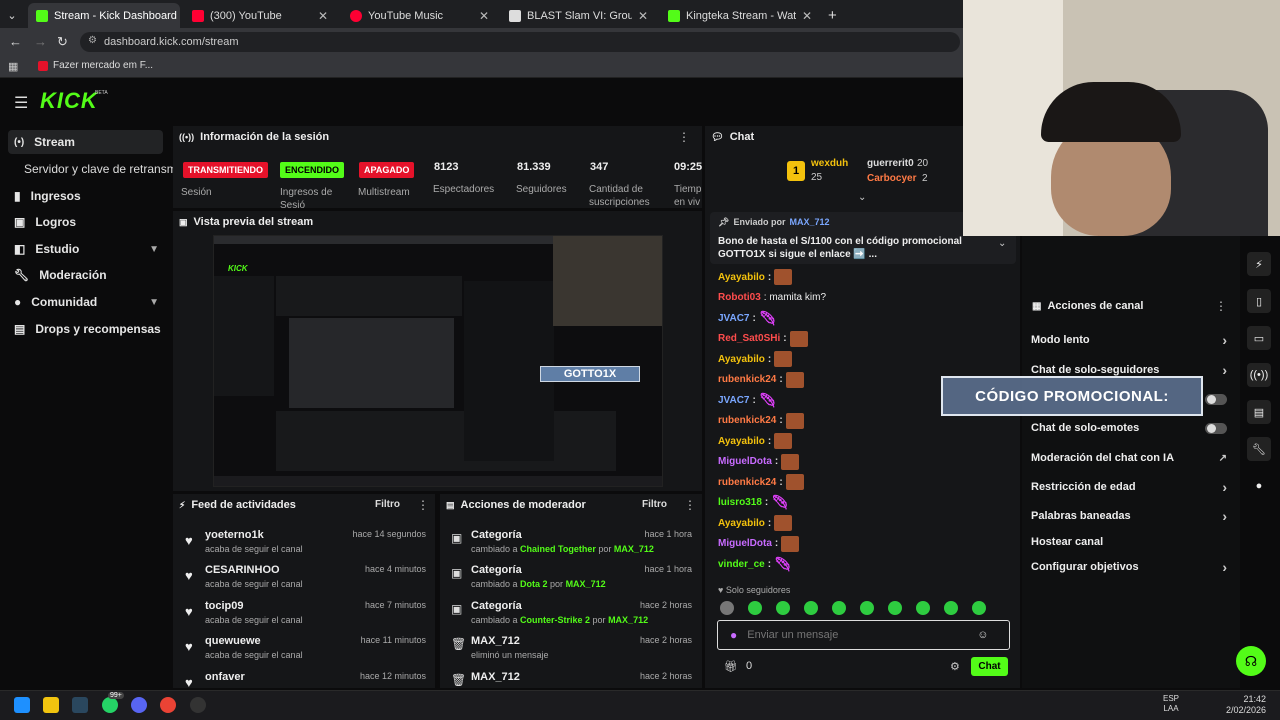 The image size is (1280, 720). I want to click on tab-blast: BLAST Slam VI: Group Stage - L ✕, so click(578, 15).